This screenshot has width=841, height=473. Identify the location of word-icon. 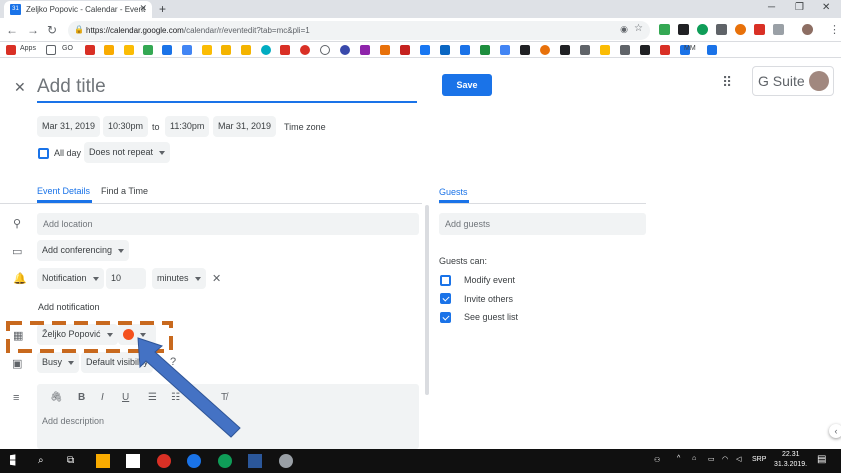
(255, 461).